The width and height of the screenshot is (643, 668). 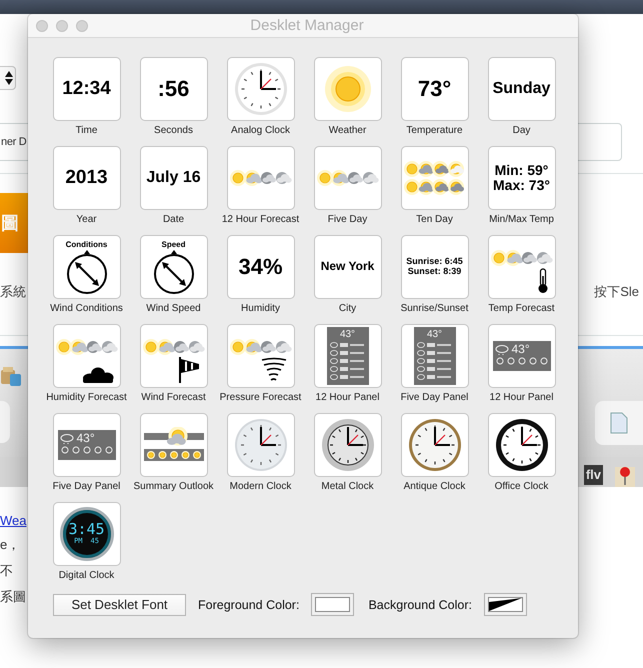 What do you see at coordinates (173, 486) in the screenshot?
I see `desklet-label: Summary Outlook` at bounding box center [173, 486].